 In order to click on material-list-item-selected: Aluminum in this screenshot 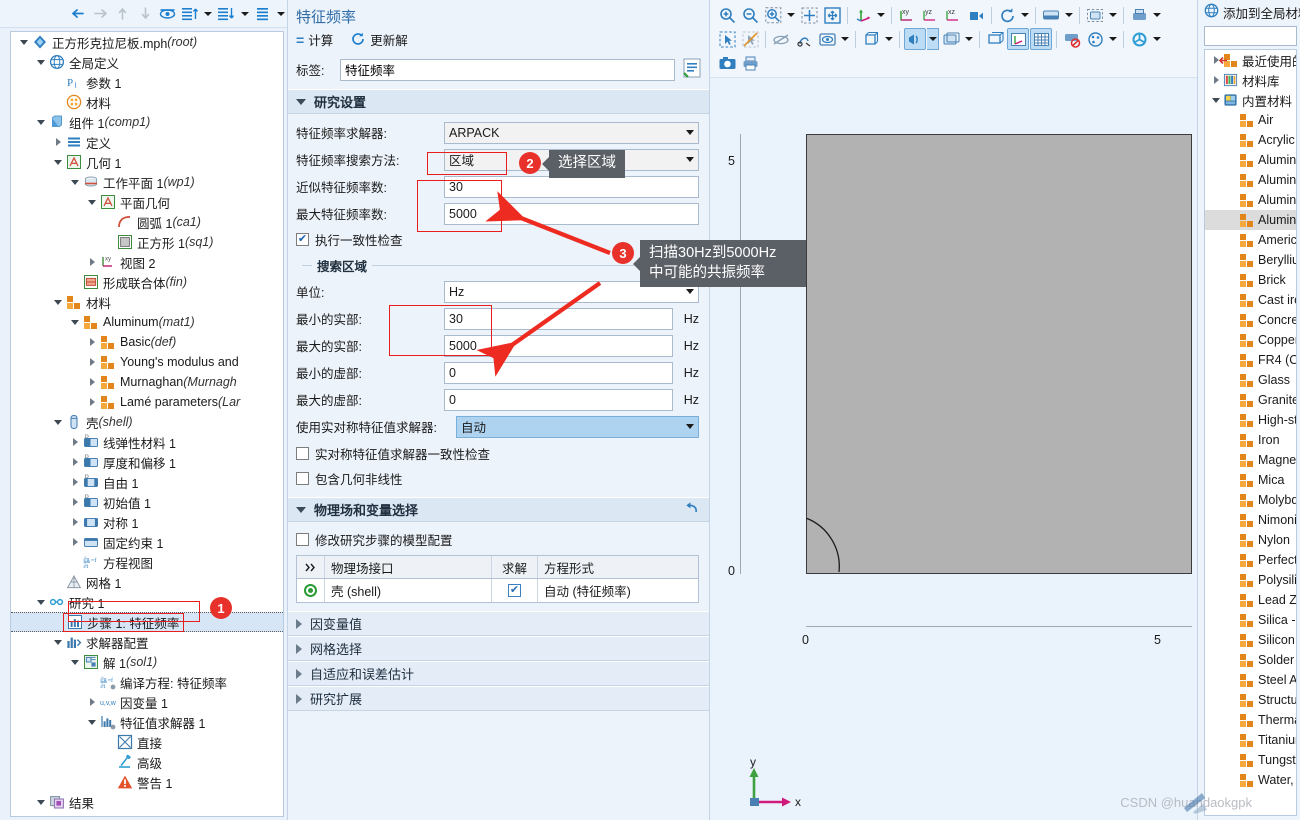, I will do `click(1250, 220)`.